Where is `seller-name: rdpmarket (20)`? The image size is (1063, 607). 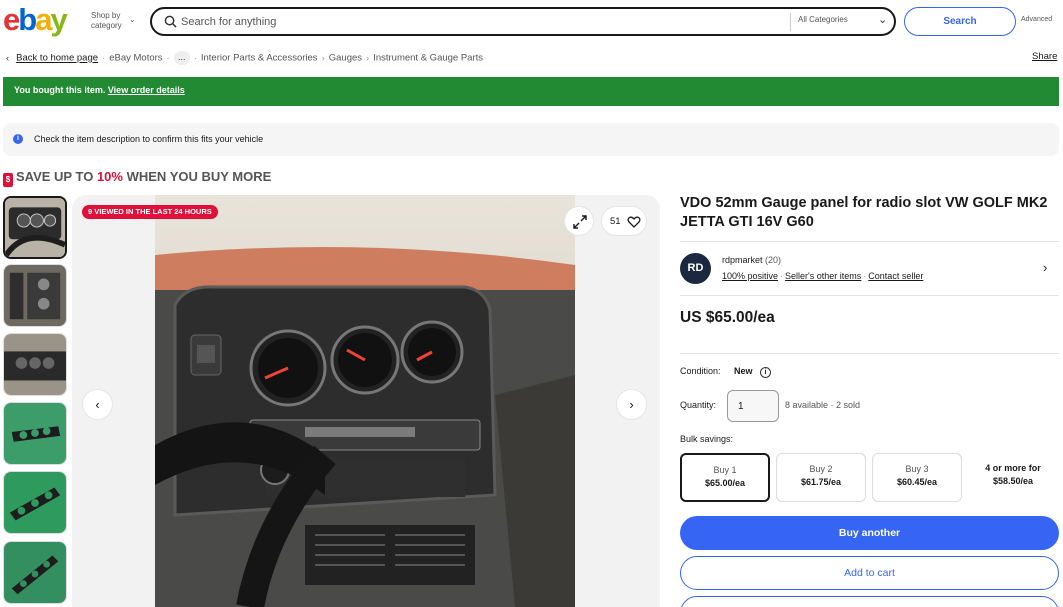 seller-name: rdpmarket (20) is located at coordinates (751, 260).